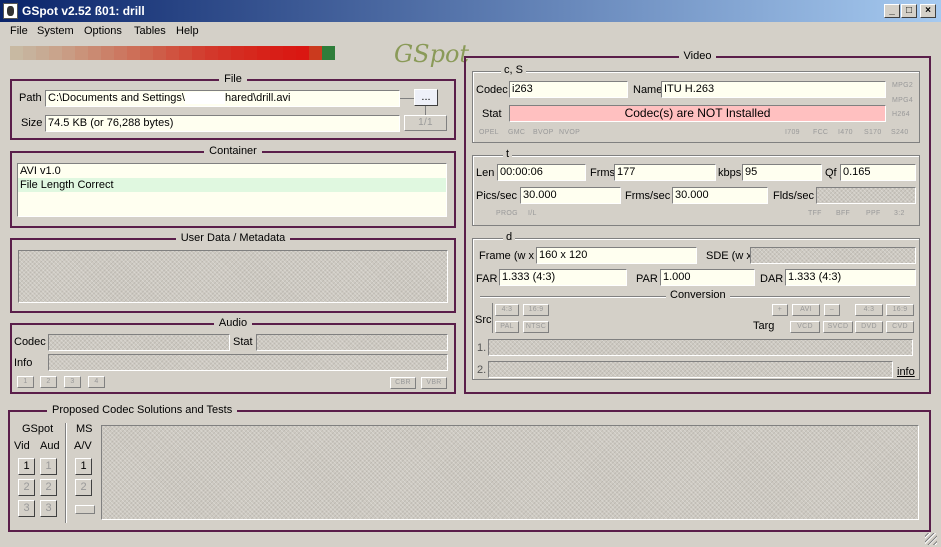 The width and height of the screenshot is (941, 547). Describe the element at coordinates (83, 466) in the screenshot. I see `ms-test-1: 1` at that location.